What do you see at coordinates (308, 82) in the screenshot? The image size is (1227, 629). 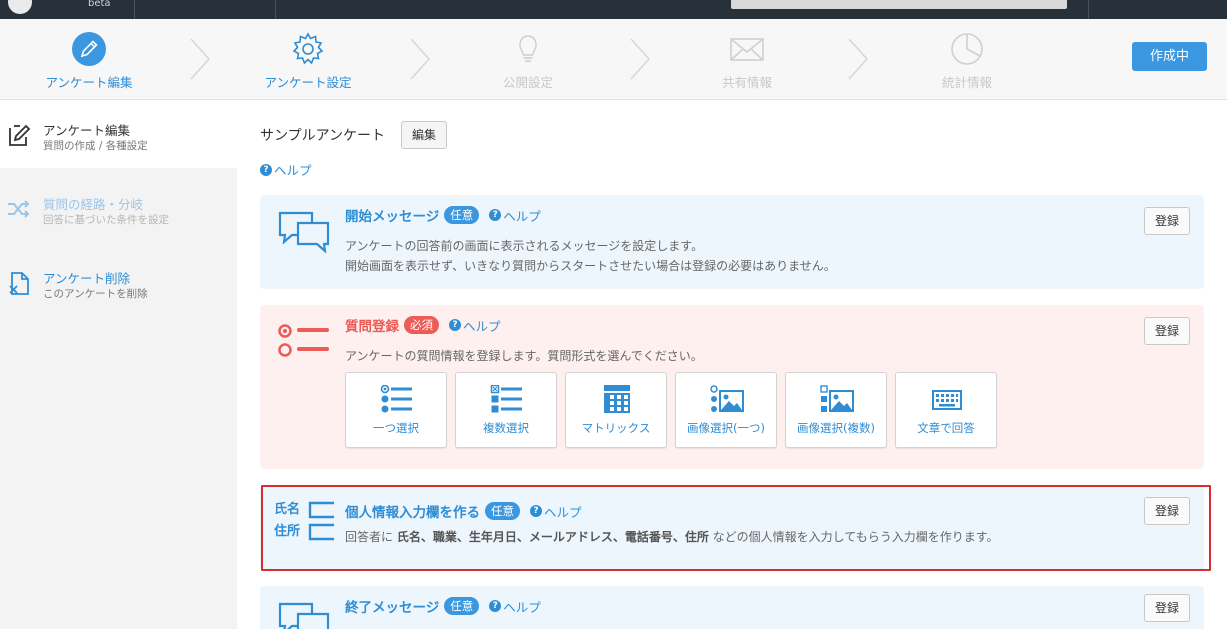 I see `step-label: アンケート設定` at bounding box center [308, 82].